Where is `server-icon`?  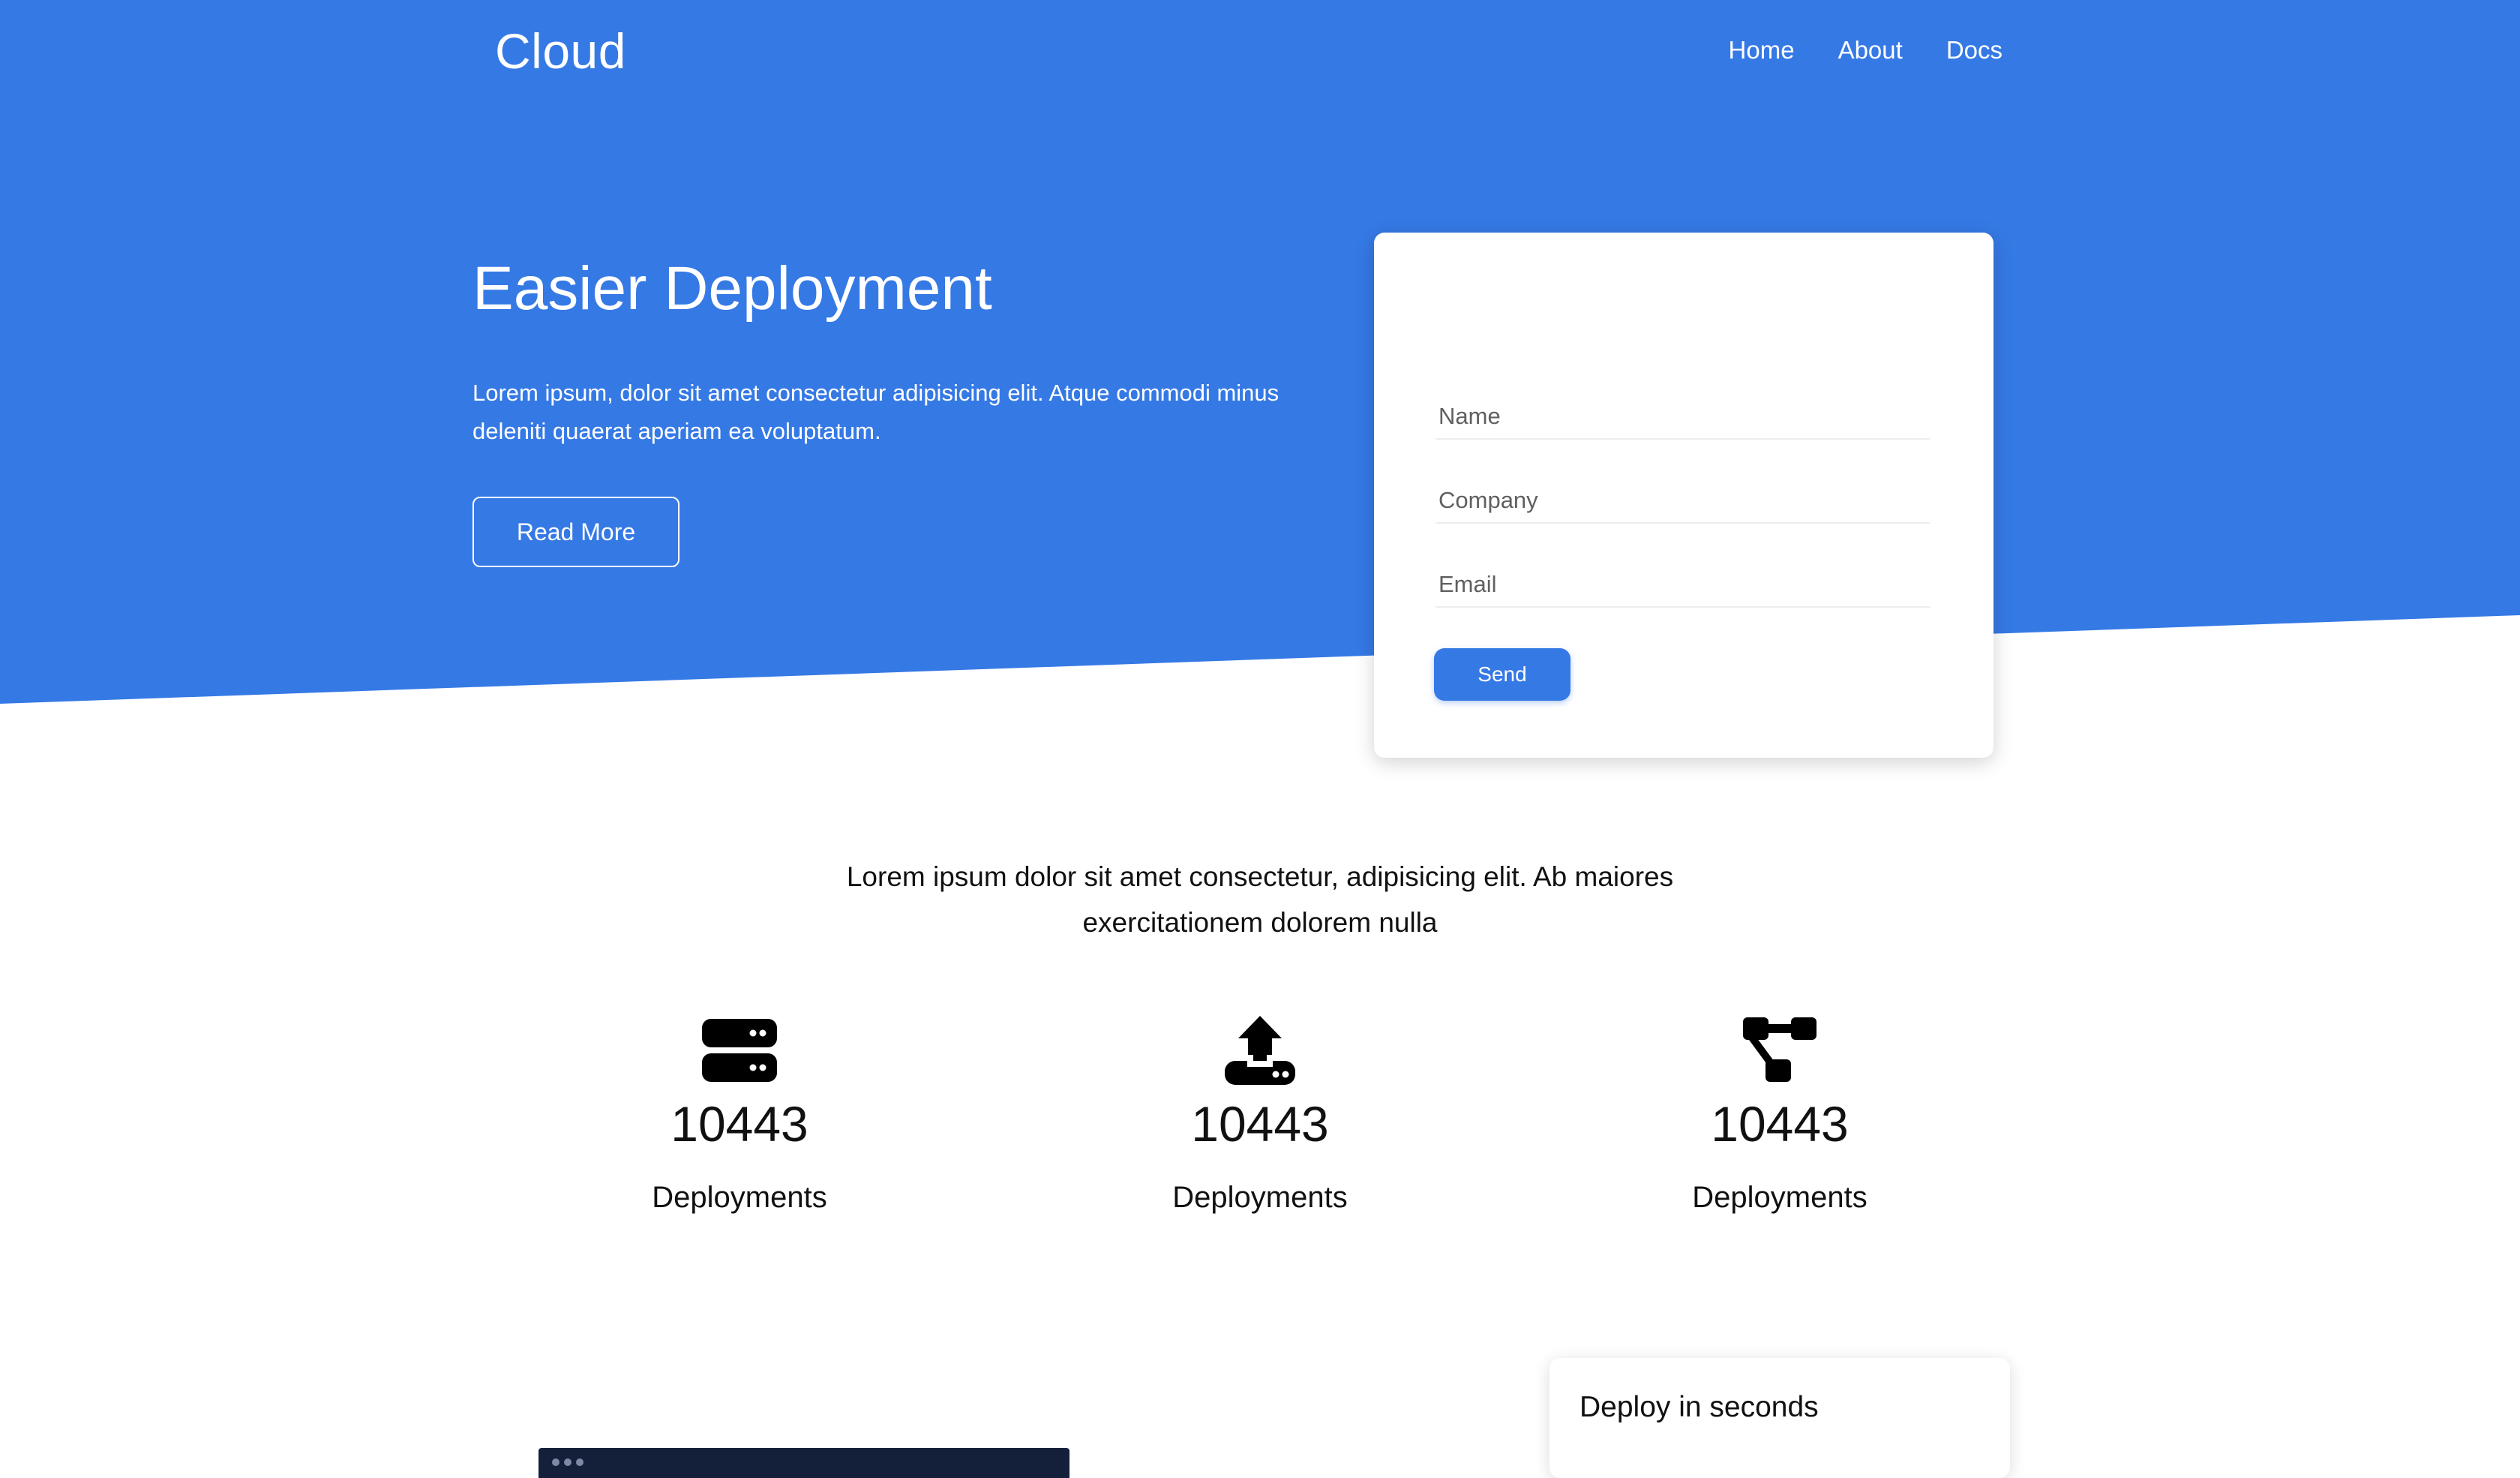 server-icon is located at coordinates (739, 1050).